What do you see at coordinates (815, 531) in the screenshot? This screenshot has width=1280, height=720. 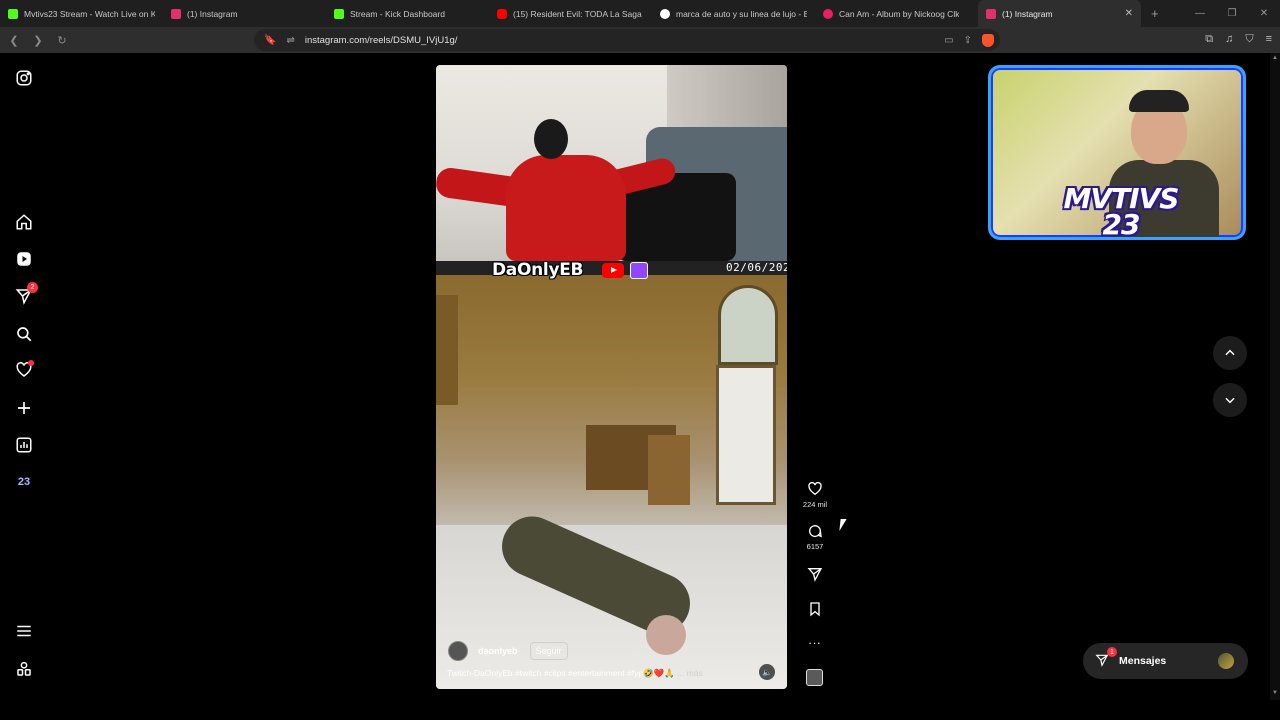 I see `comment-icon` at bounding box center [815, 531].